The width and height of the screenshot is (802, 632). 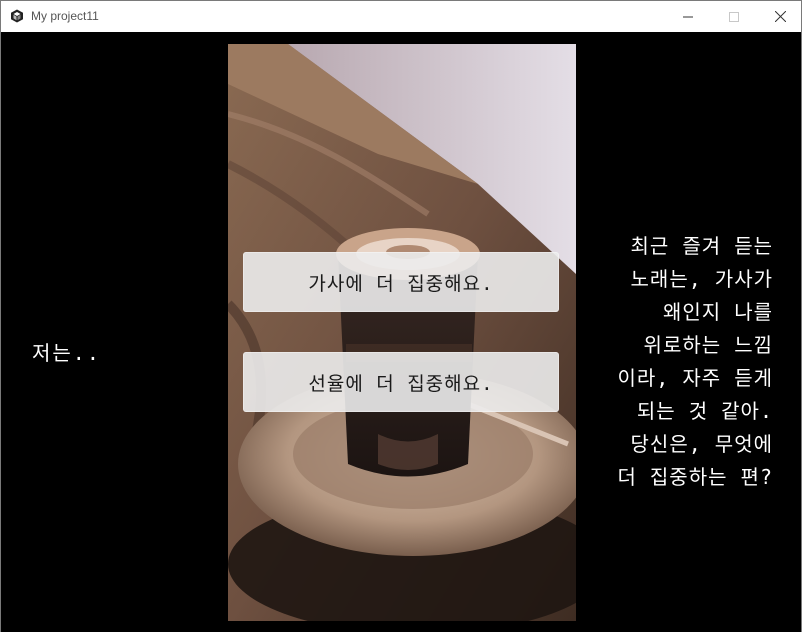 I want to click on maximize-button, so click(x=734, y=16).